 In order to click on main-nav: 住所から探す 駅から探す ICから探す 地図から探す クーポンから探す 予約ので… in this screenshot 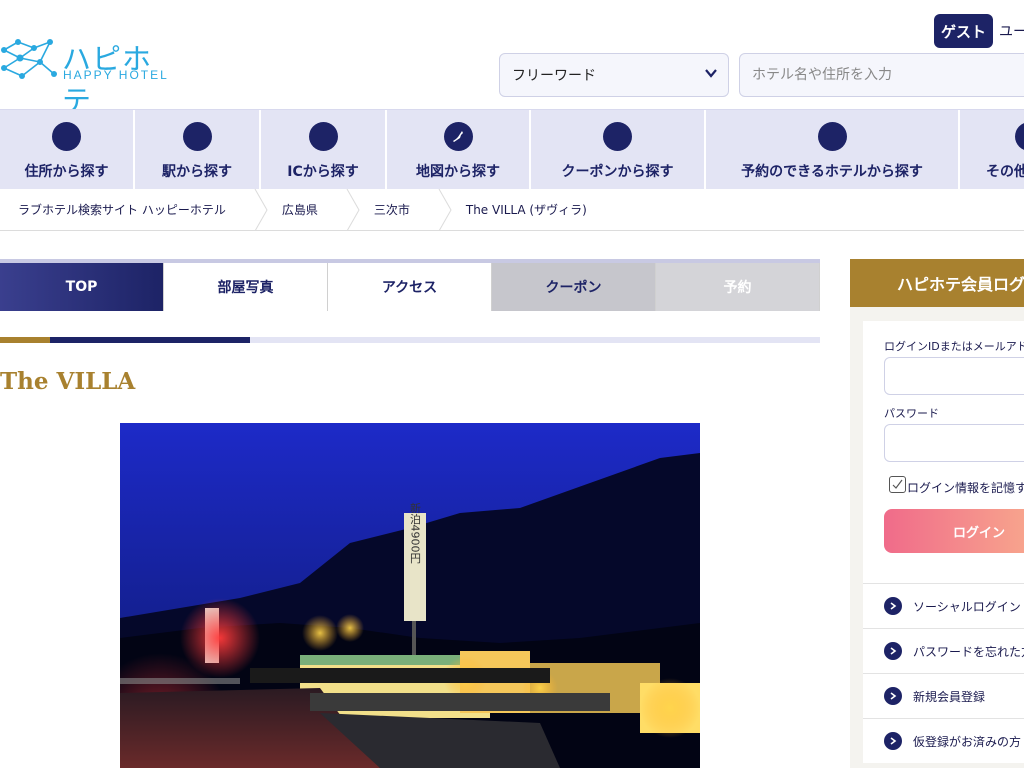, I will do `click(512, 149)`.